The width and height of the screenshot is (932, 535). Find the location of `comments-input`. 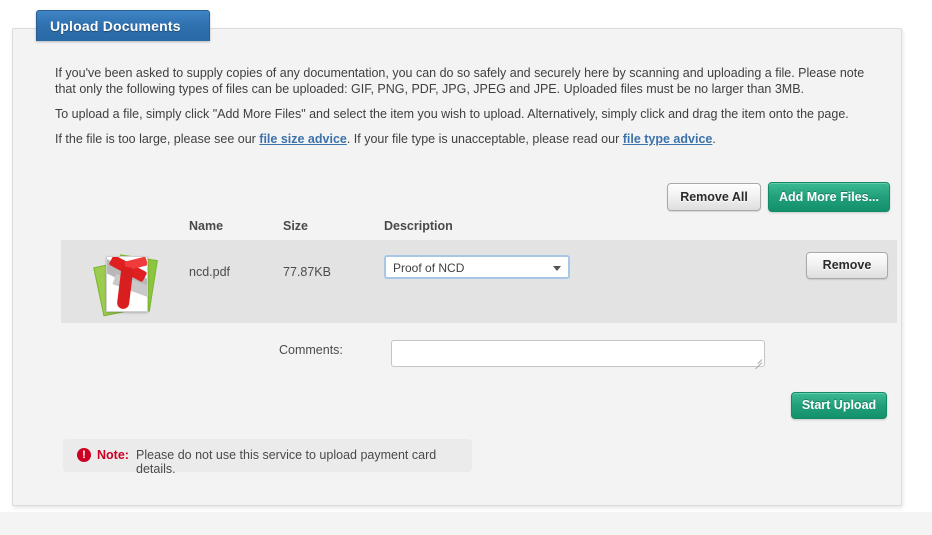

comments-input is located at coordinates (578, 355).